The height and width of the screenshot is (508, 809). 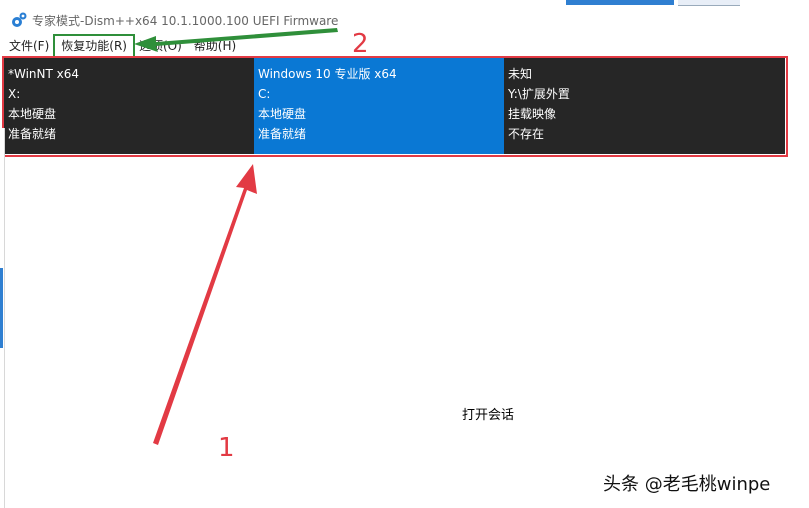 I want to click on session-drive: C:, so click(x=264, y=94).